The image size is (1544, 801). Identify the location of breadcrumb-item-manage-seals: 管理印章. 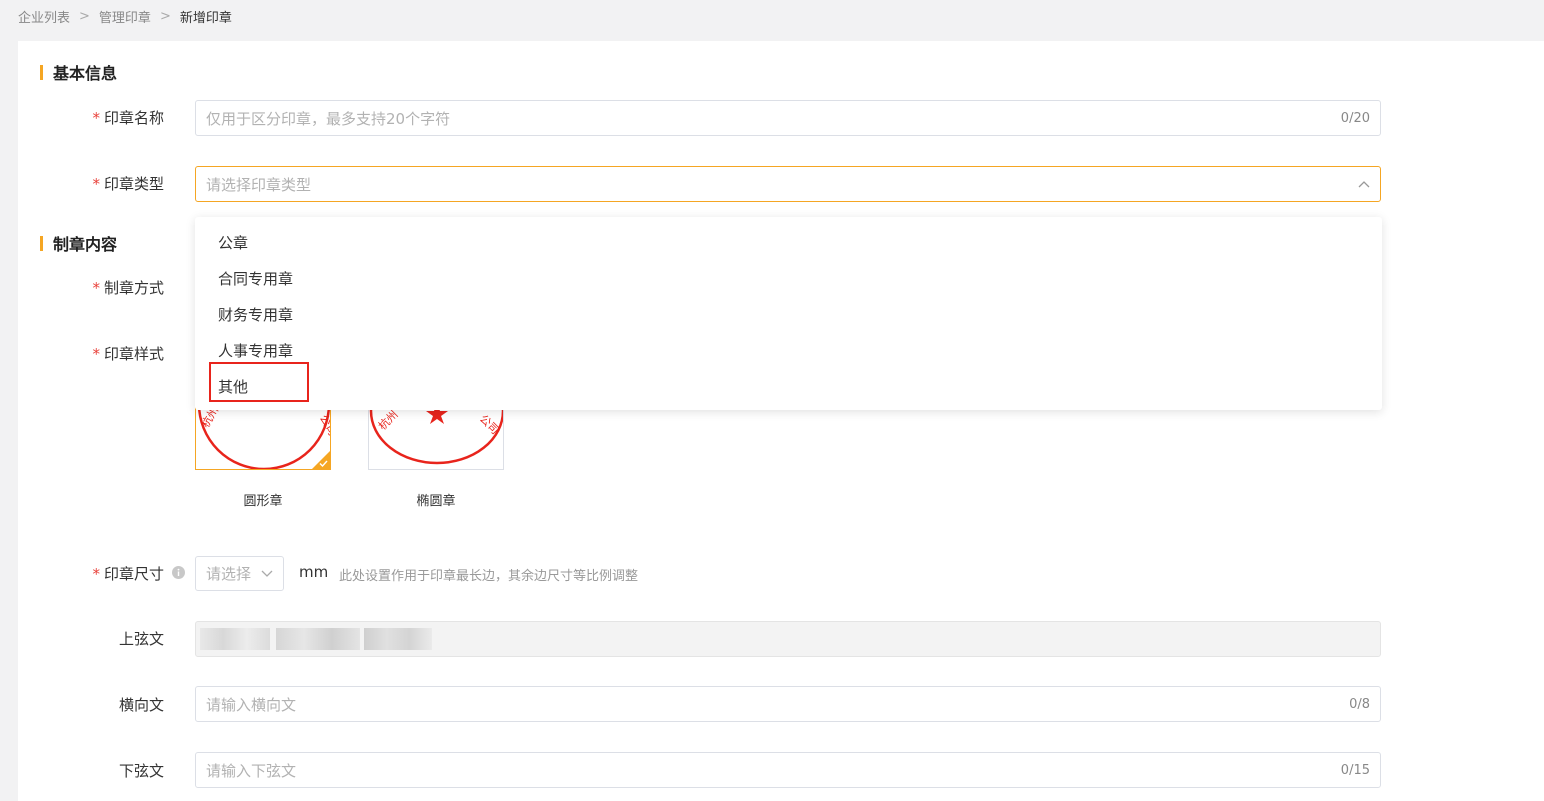
(125, 16).